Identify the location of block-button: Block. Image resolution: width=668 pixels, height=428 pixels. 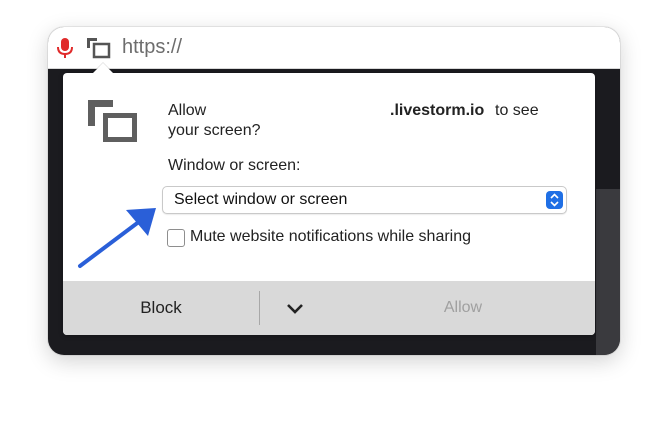
(161, 308).